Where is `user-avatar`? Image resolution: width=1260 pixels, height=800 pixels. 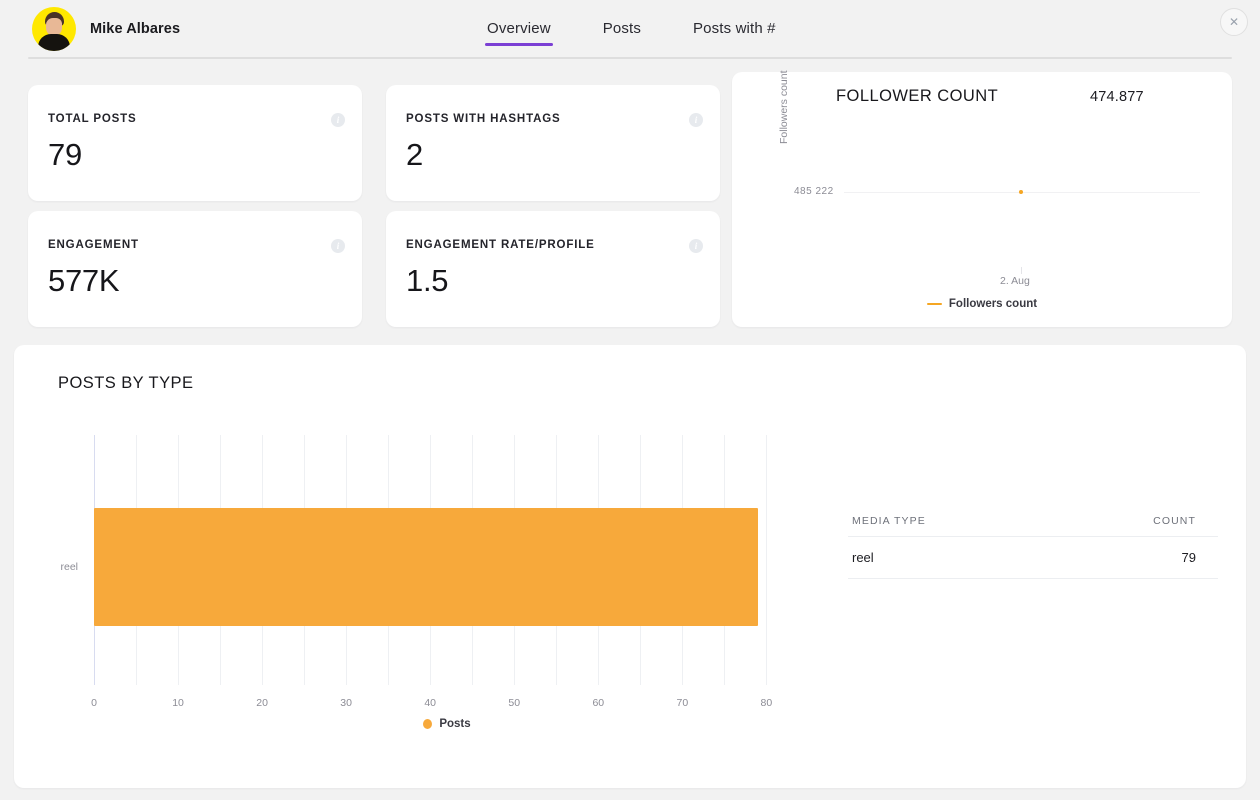
user-avatar is located at coordinates (54, 29).